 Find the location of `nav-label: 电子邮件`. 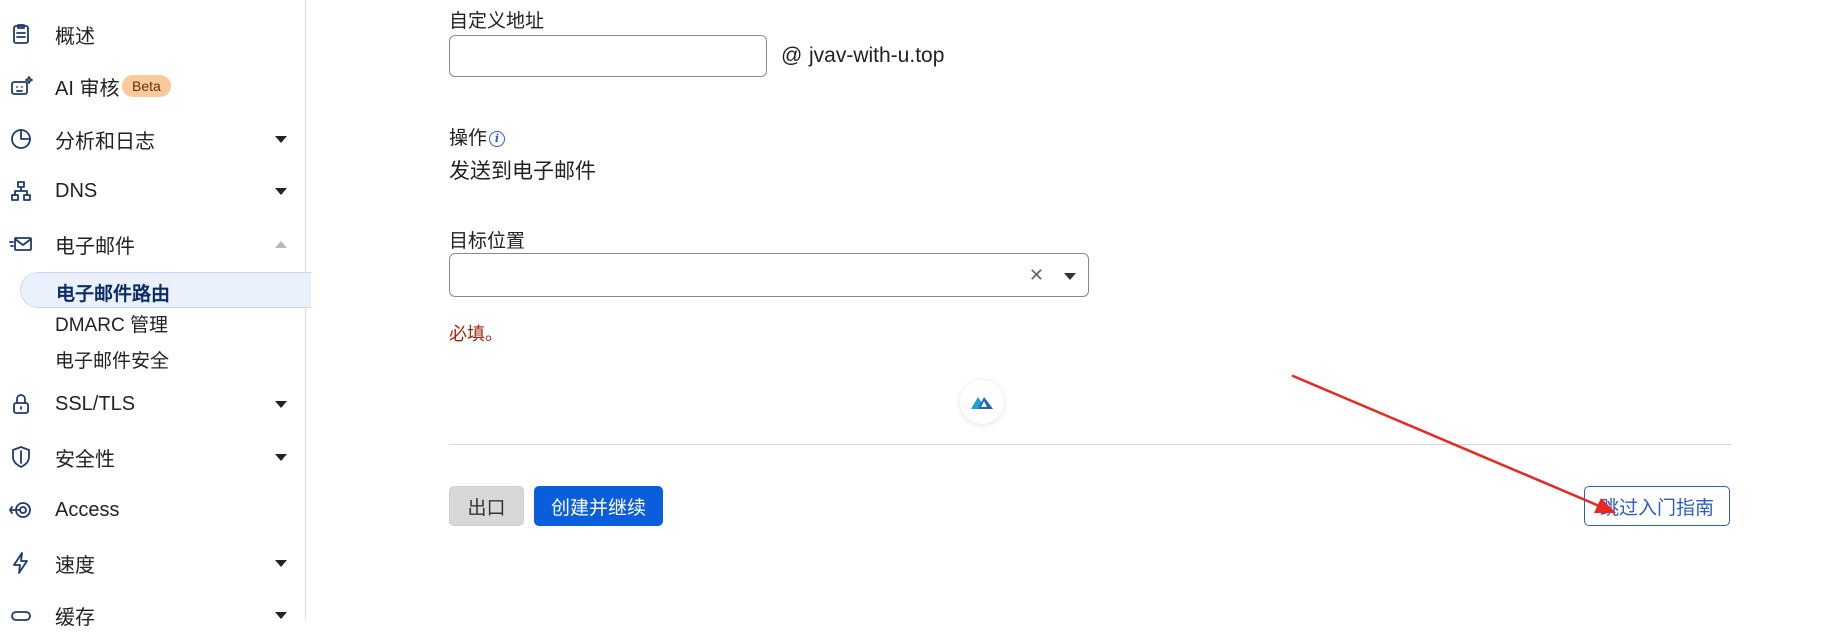

nav-label: 电子邮件 is located at coordinates (95, 246).